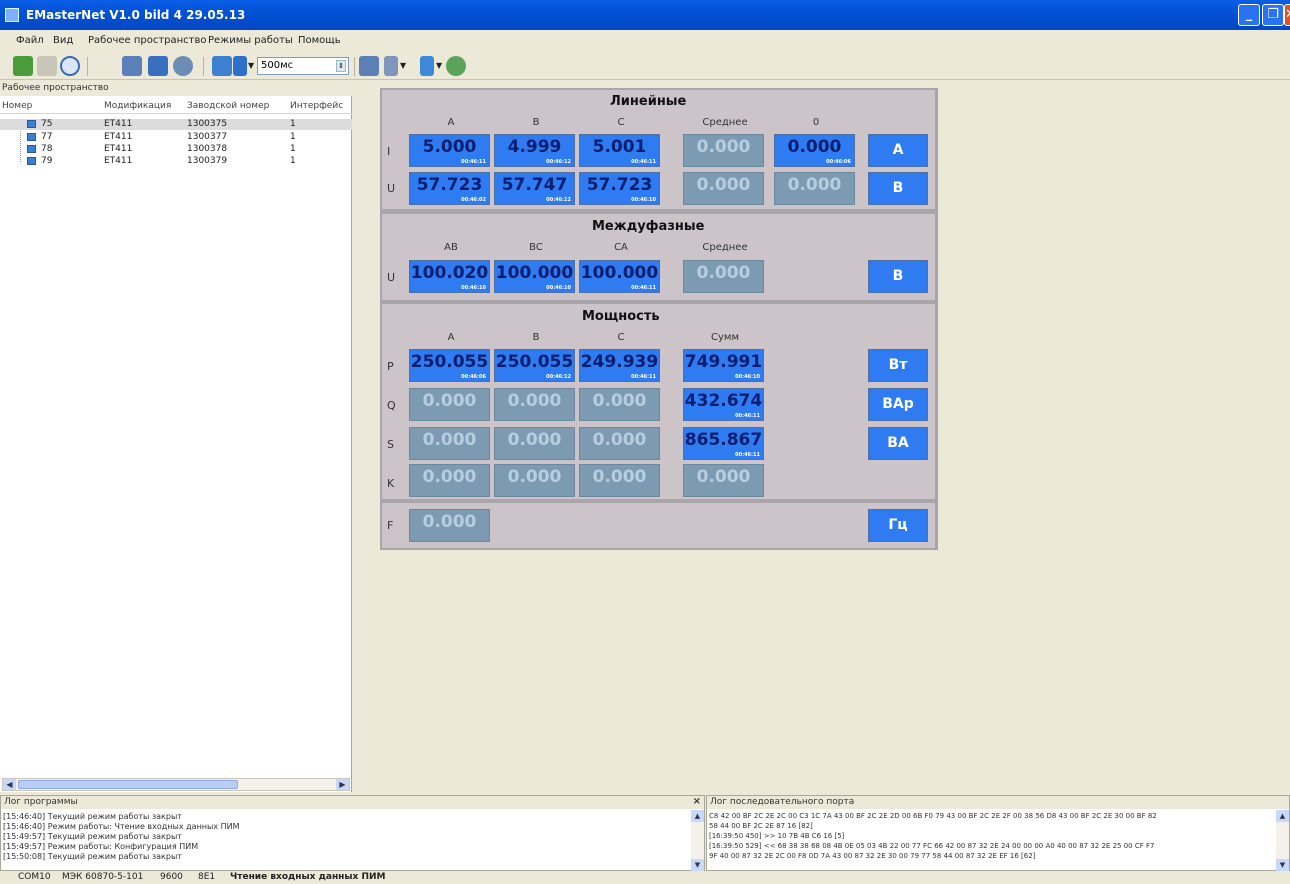 The image size is (1290, 884). What do you see at coordinates (898, 365) in the screenshot?
I see `unit-button: Вт` at bounding box center [898, 365].